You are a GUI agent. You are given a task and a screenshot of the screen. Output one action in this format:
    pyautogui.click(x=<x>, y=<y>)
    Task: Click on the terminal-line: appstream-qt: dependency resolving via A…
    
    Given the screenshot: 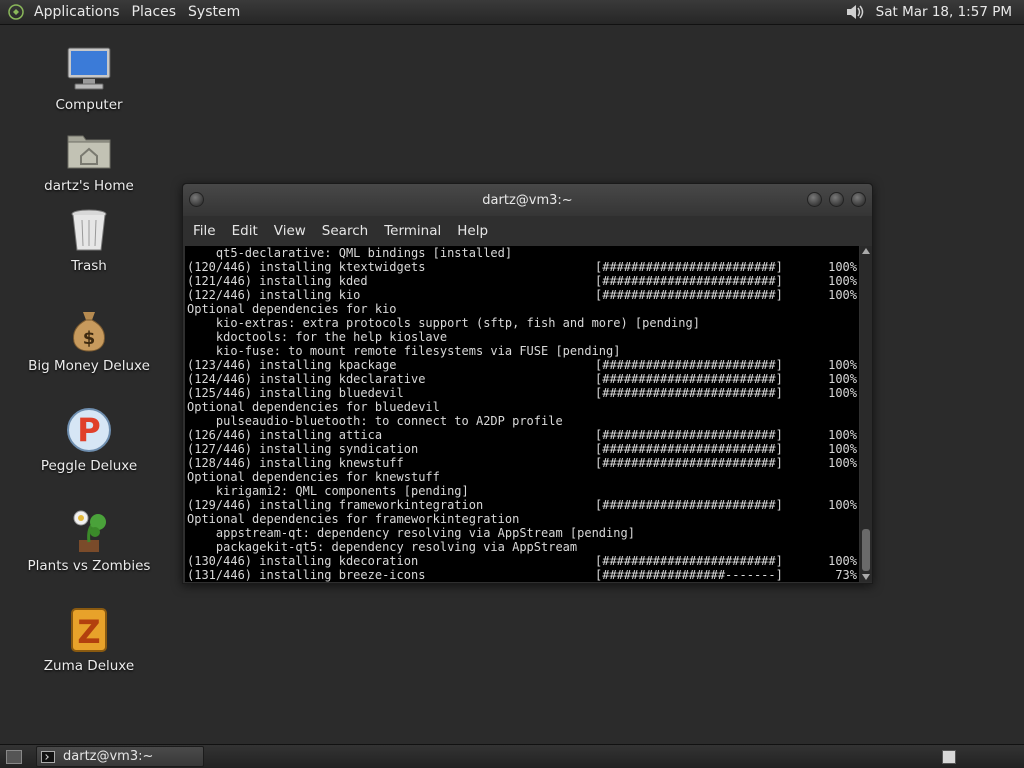 What is the action you would take?
    pyautogui.click(x=523, y=533)
    